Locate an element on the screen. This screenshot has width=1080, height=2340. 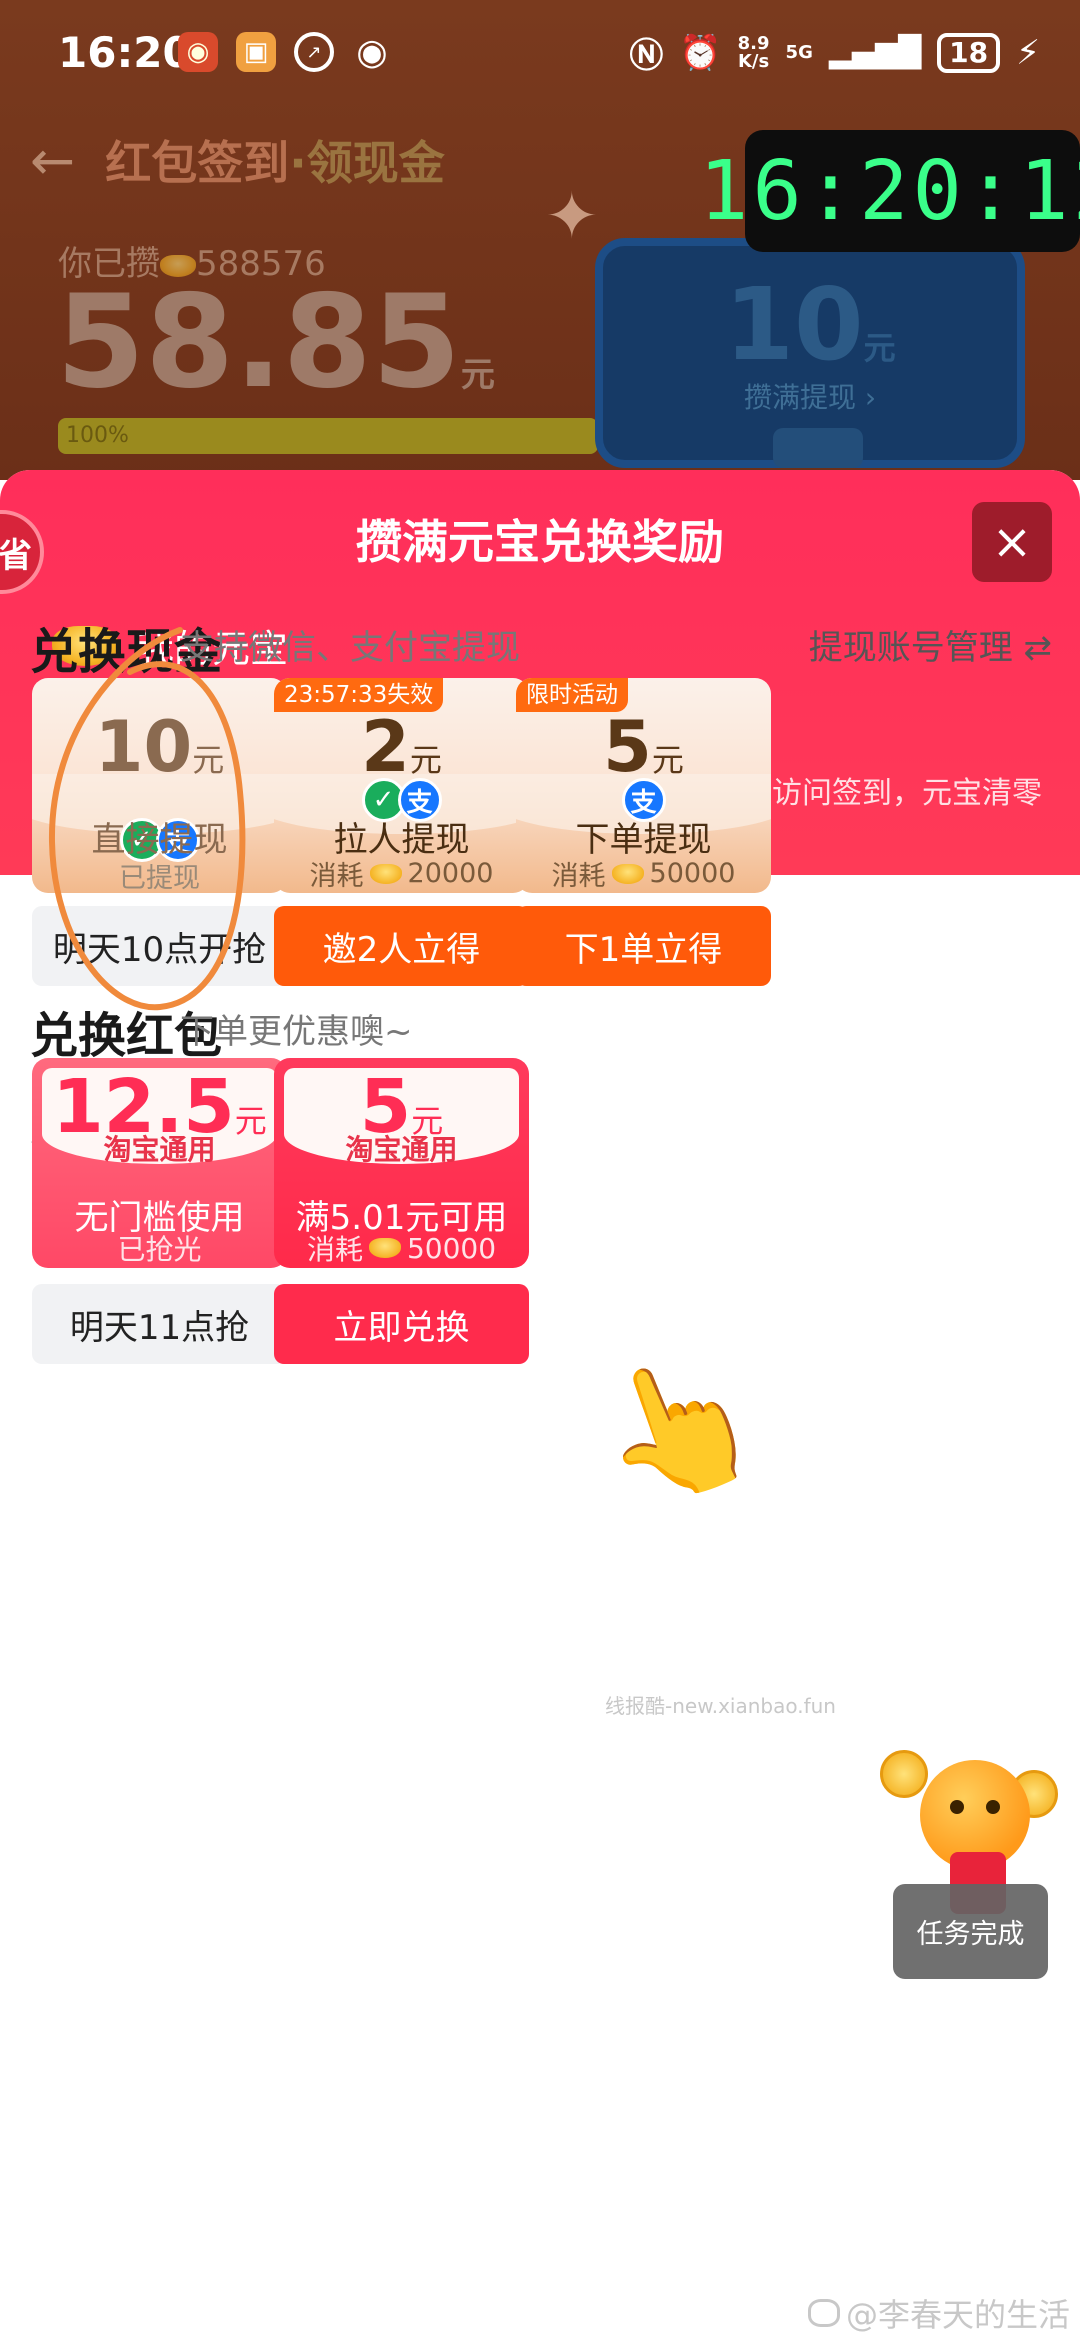
cash-note: 消耗 50000 is located at coordinates (643, 873).